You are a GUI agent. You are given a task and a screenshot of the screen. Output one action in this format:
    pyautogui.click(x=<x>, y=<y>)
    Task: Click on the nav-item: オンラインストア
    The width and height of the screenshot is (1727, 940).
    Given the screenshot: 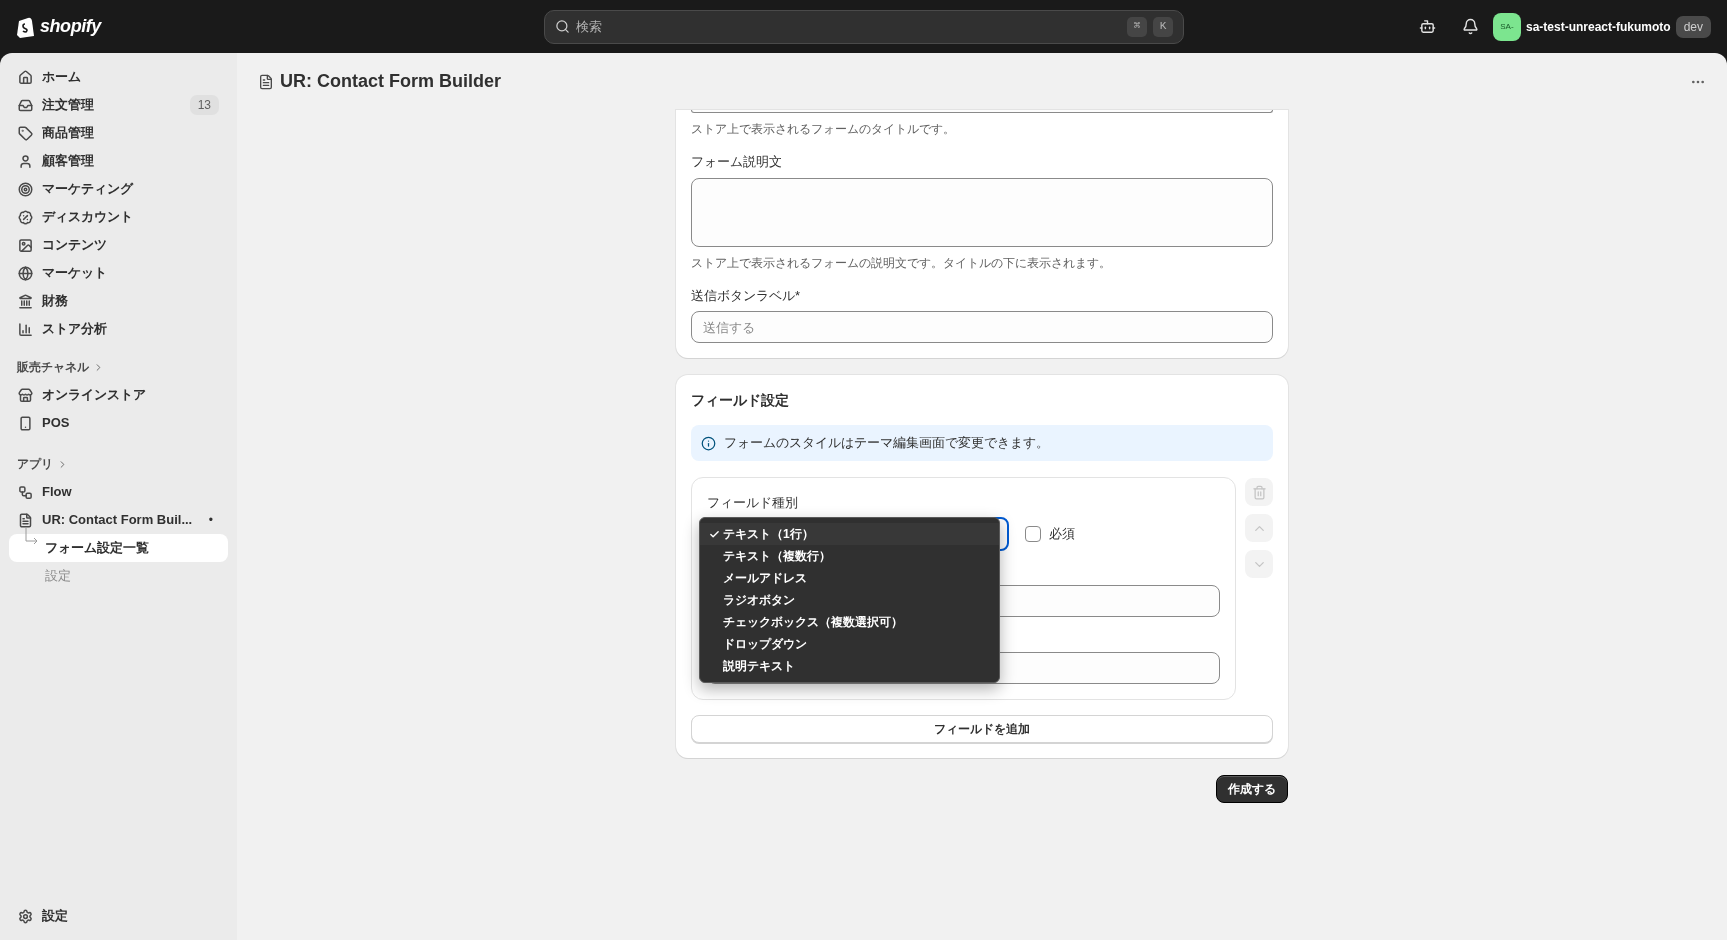 What is the action you would take?
    pyautogui.click(x=94, y=395)
    